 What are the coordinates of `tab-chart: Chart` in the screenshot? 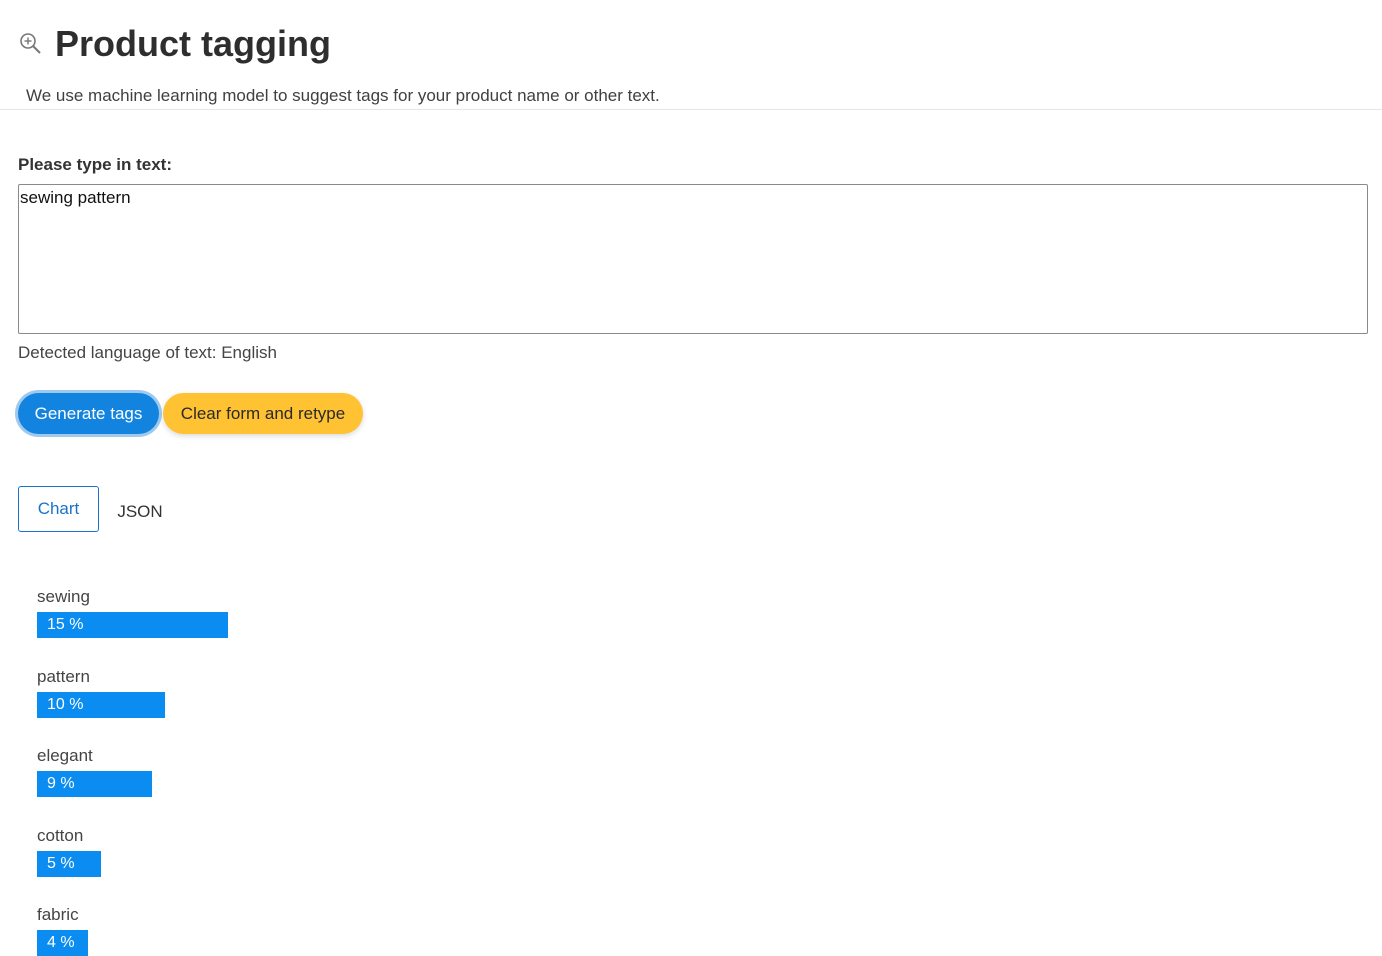 It's located at (58, 509).